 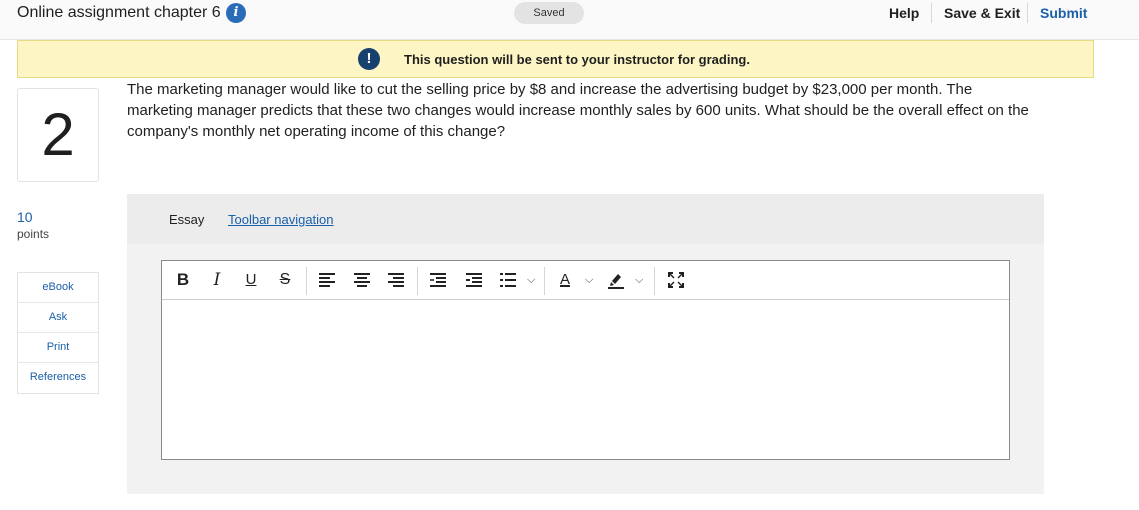 I want to click on font-color-icon: A, so click(x=565, y=280).